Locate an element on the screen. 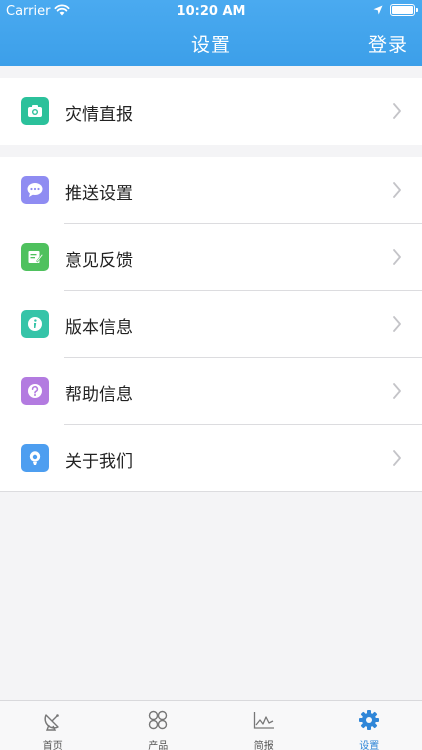 The image size is (422, 750). tab-label: 首页 is located at coordinates (52, 745).